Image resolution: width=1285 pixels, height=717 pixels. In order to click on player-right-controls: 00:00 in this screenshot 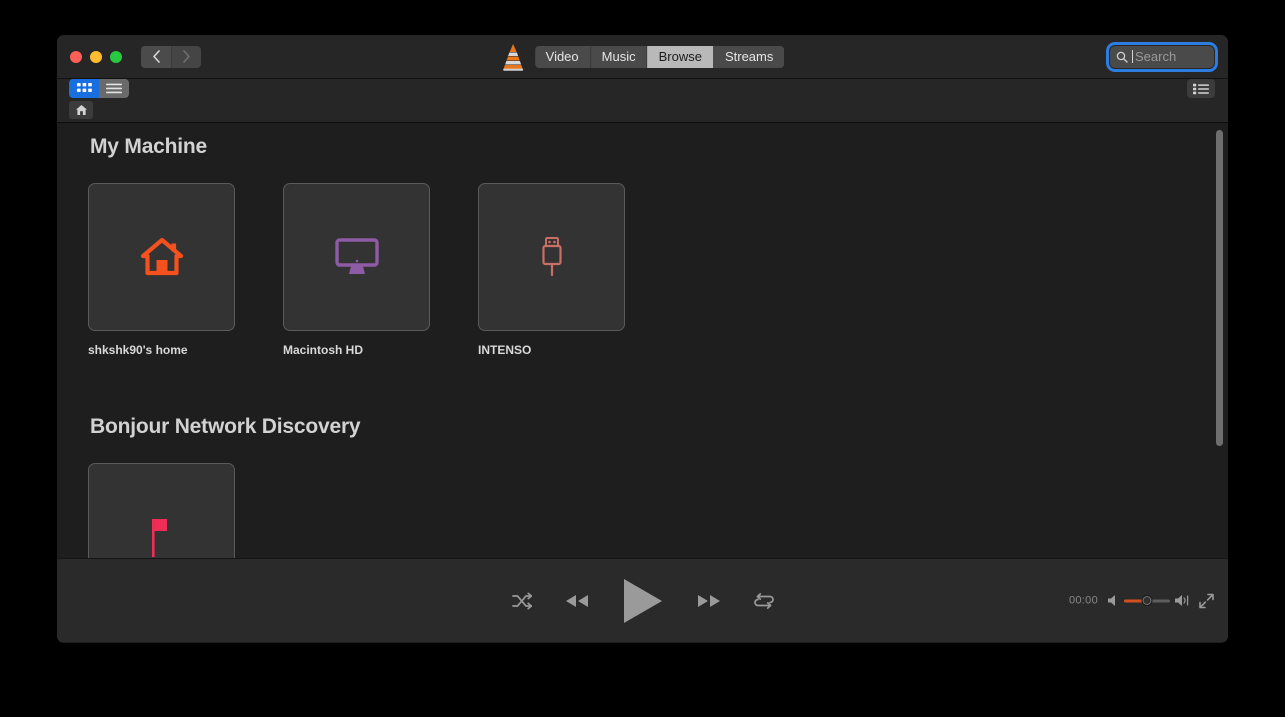, I will do `click(1141, 600)`.